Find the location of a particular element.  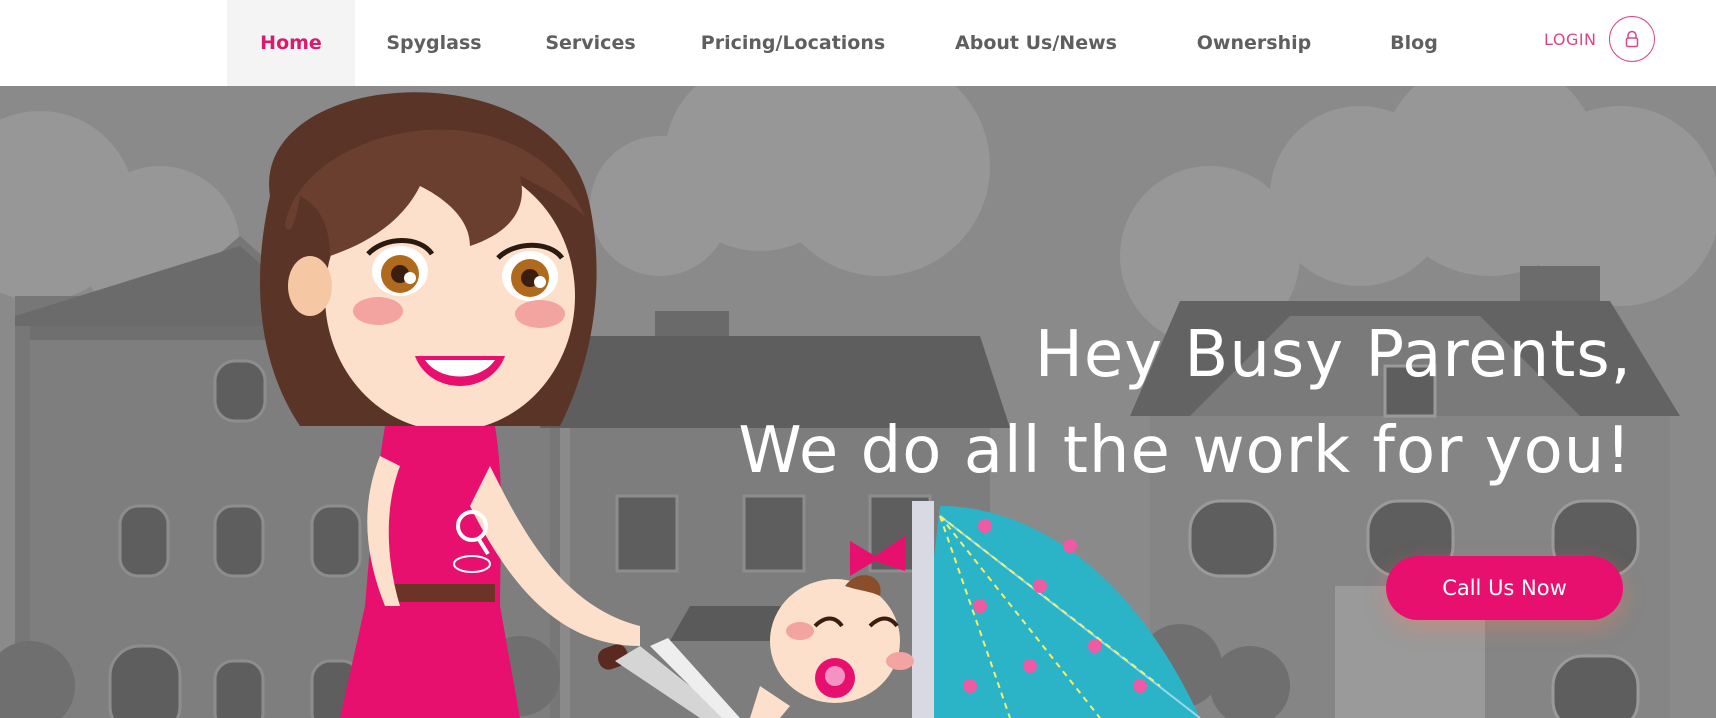

nav-spyglass: Spyglass is located at coordinates (434, 43).